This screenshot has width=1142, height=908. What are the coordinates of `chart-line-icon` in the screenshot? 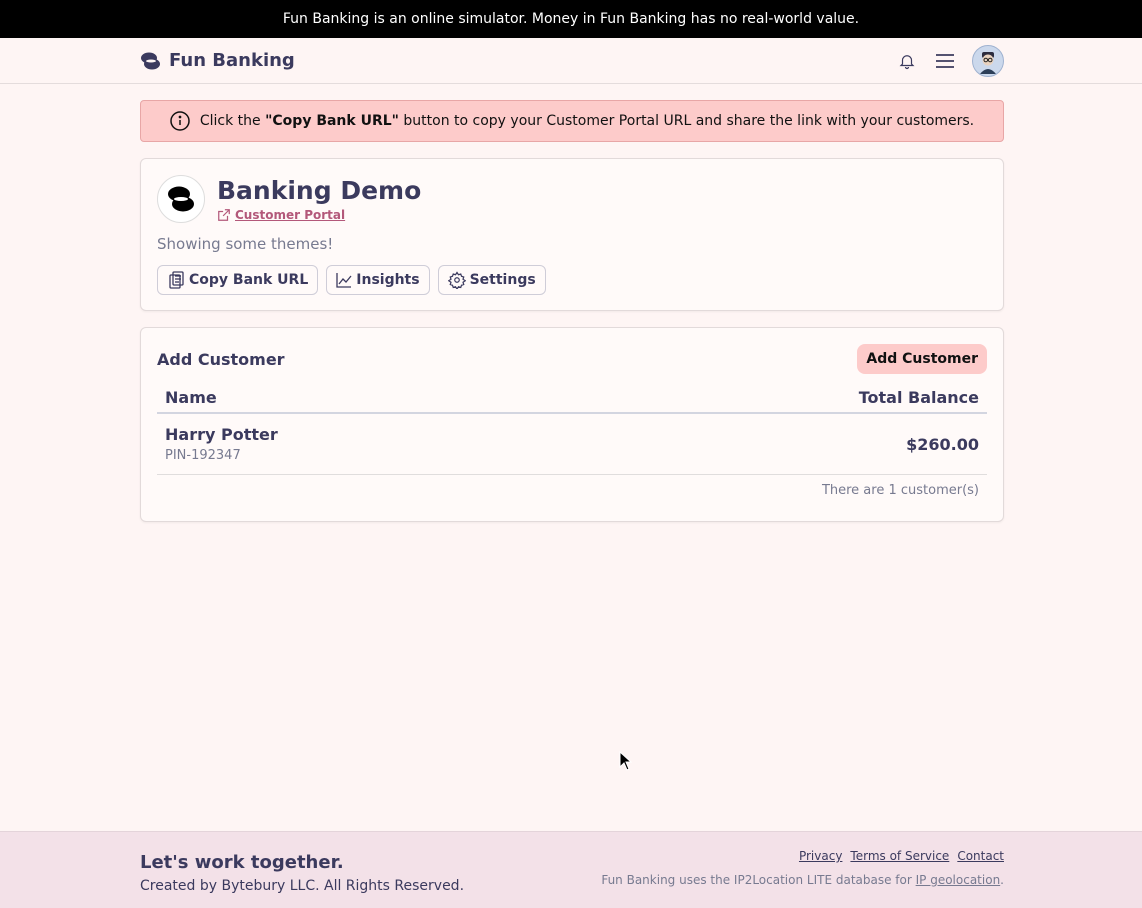 It's located at (344, 280).